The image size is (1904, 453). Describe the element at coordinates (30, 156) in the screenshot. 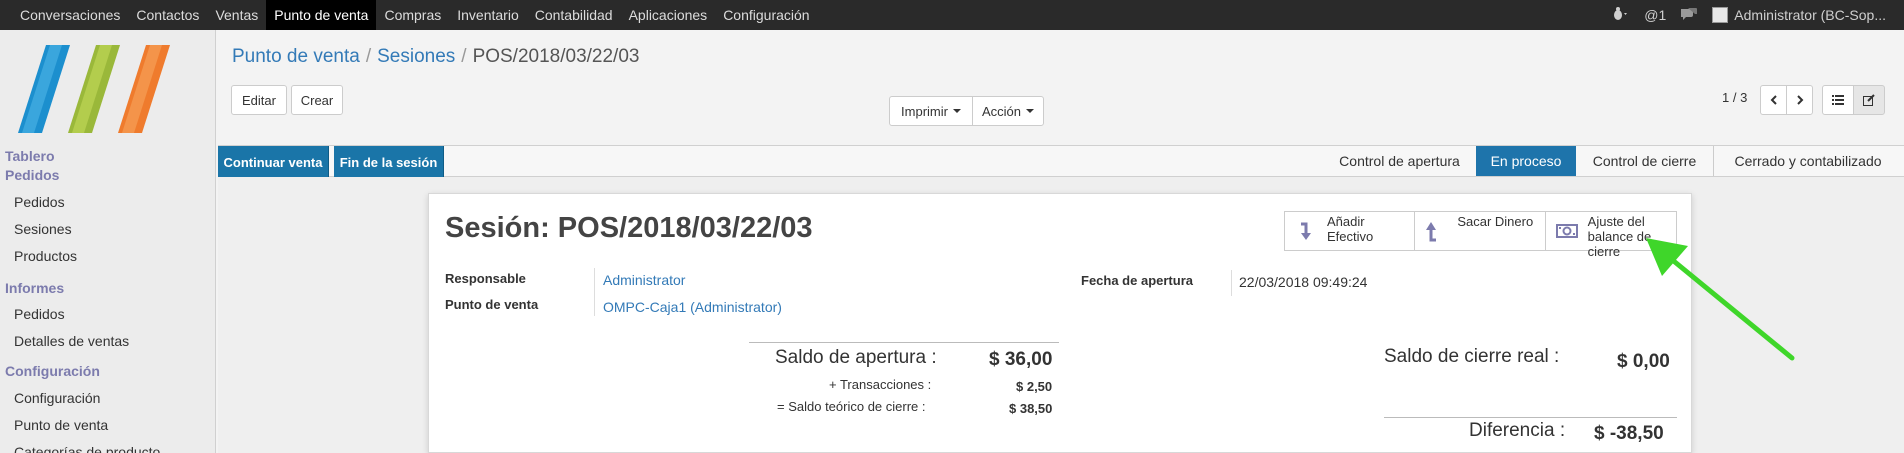

I see `sidebar-head-tablero: Tablero` at that location.